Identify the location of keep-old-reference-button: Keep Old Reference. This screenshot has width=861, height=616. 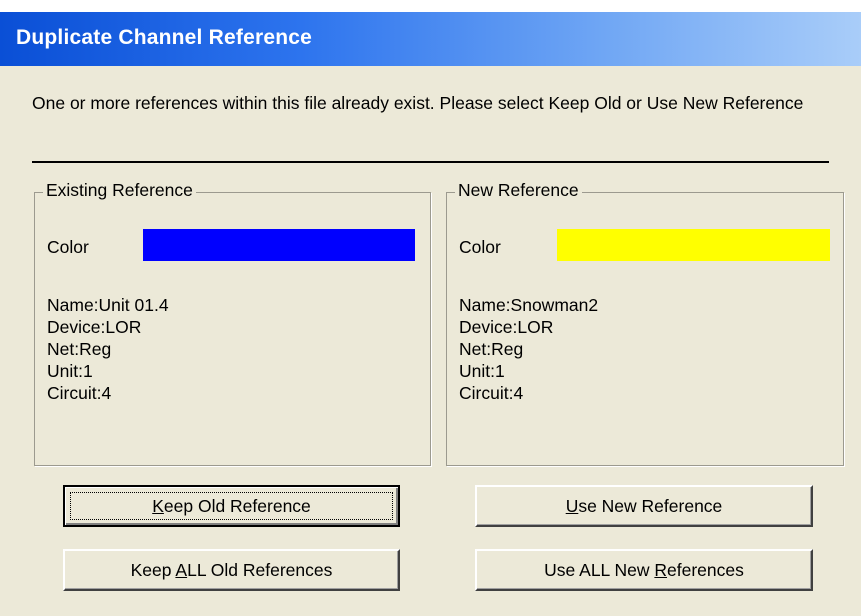
(231, 506).